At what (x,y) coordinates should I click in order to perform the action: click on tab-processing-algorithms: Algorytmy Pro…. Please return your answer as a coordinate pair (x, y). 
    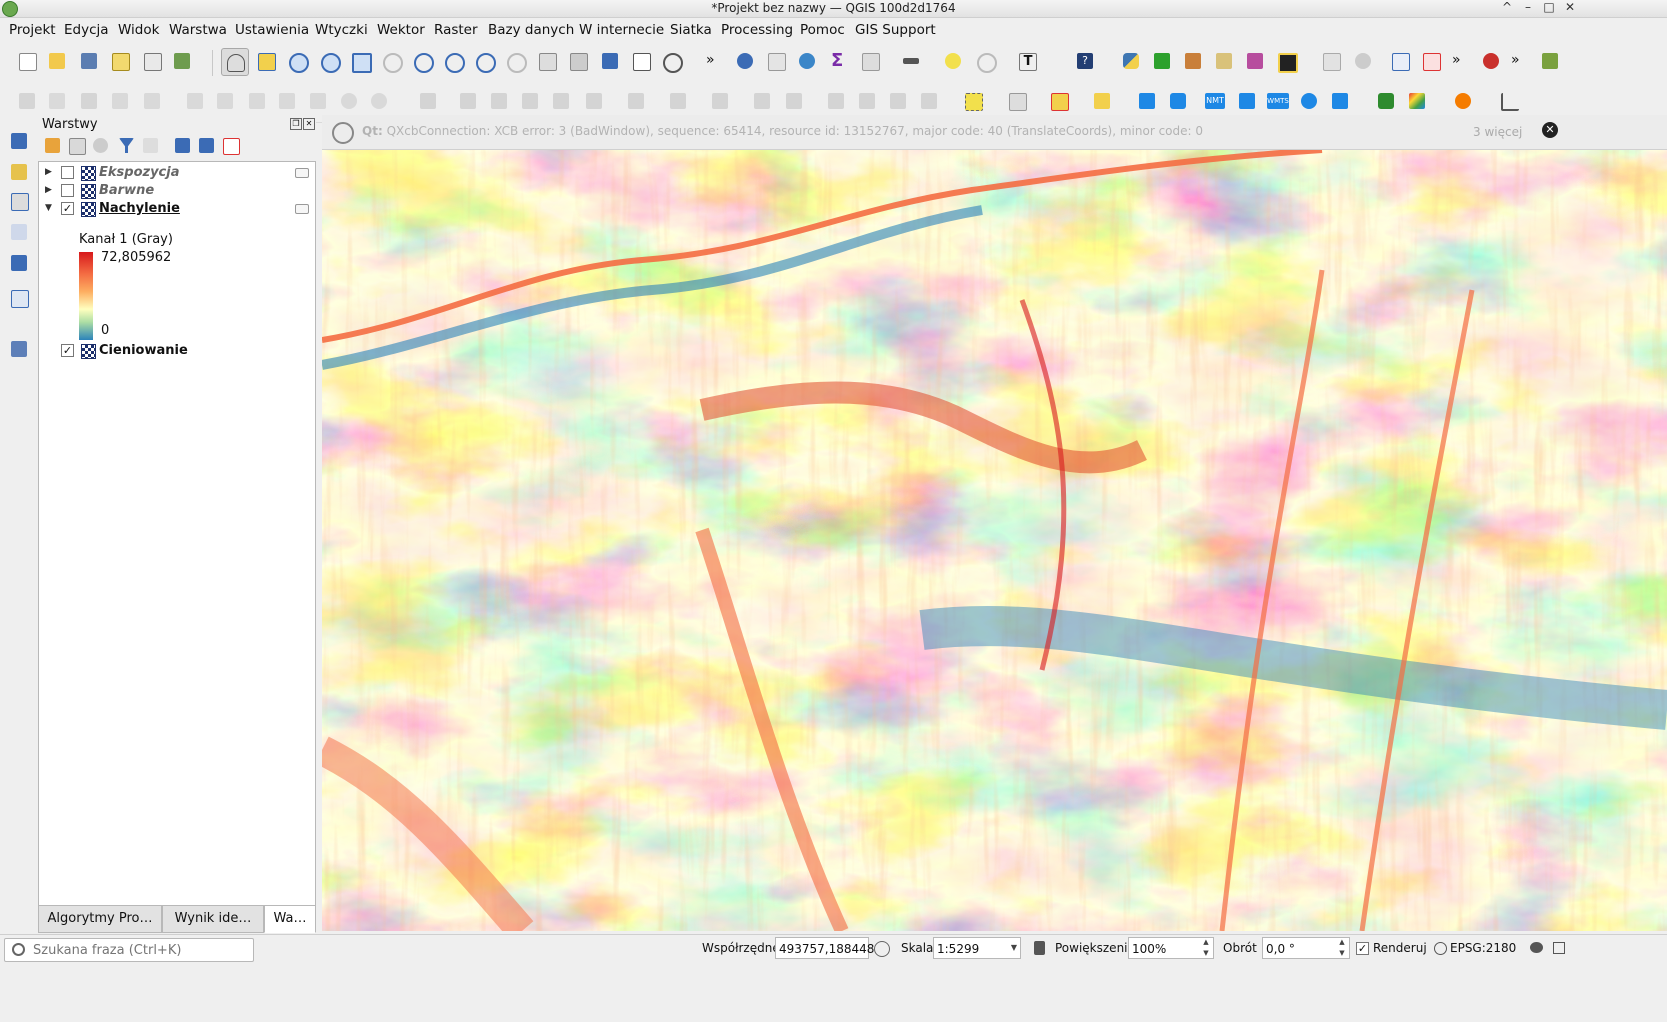
    Looking at the image, I should click on (100, 919).